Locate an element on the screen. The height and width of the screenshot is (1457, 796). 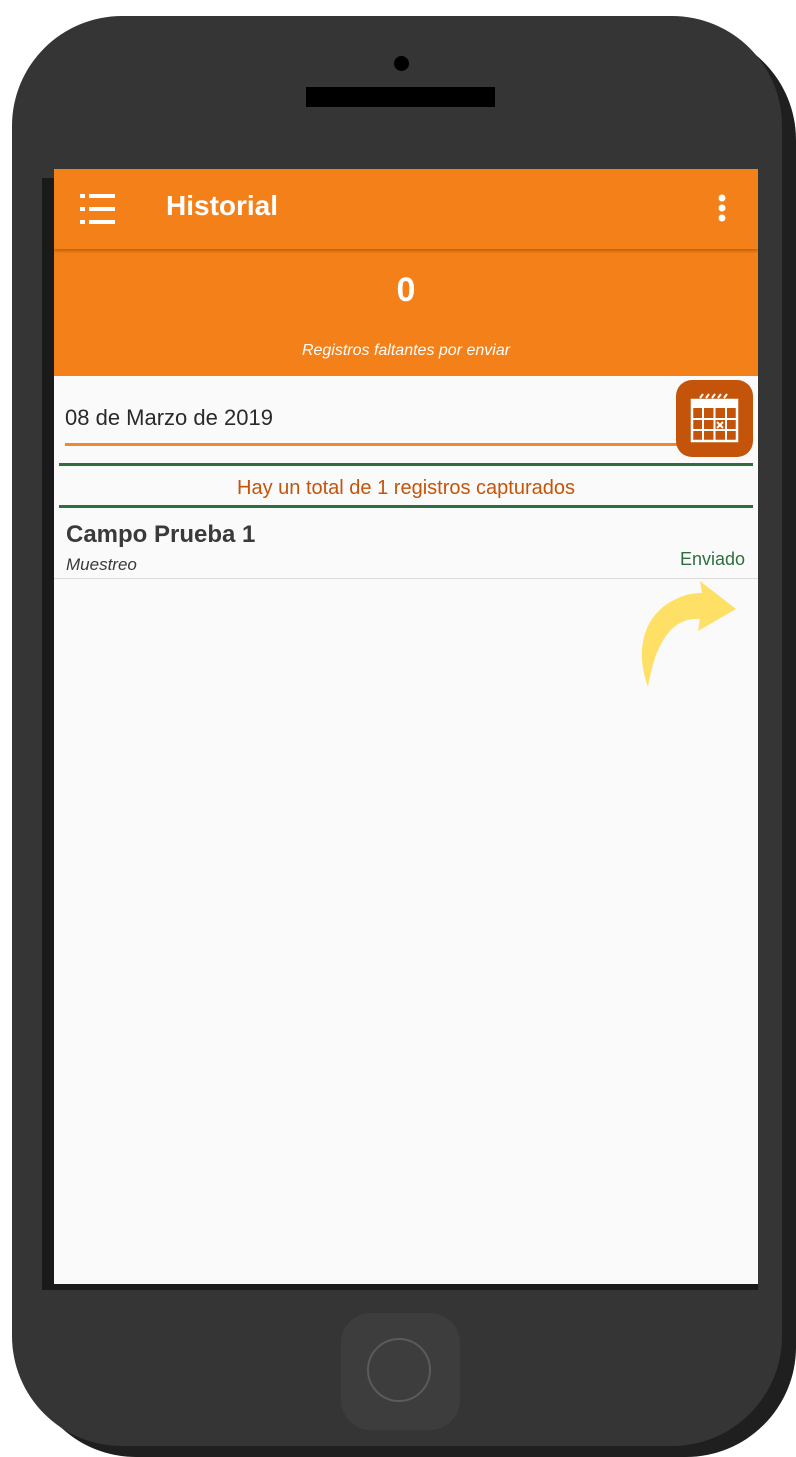
calendar-button is located at coordinates (714, 418).